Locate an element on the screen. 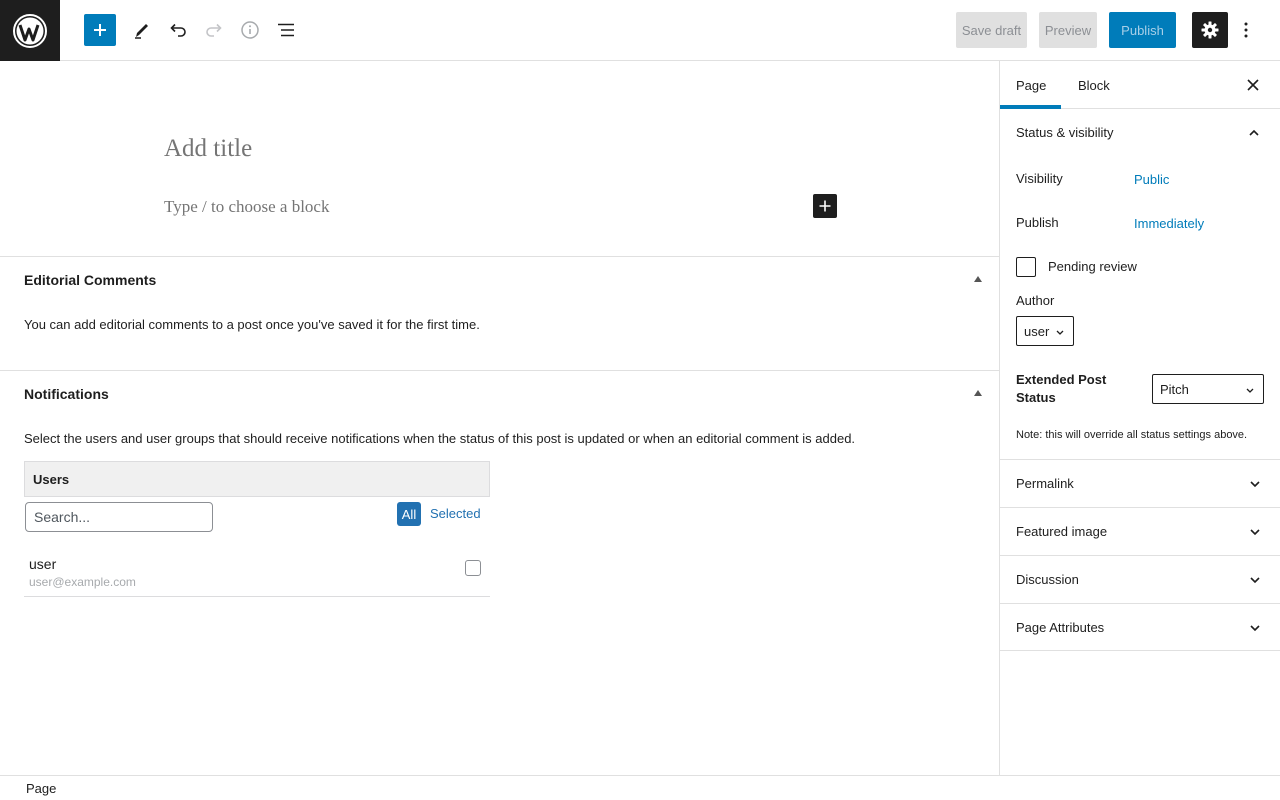 The width and height of the screenshot is (1280, 800). extended-post-status-value: Pitch is located at coordinates (1174, 389).